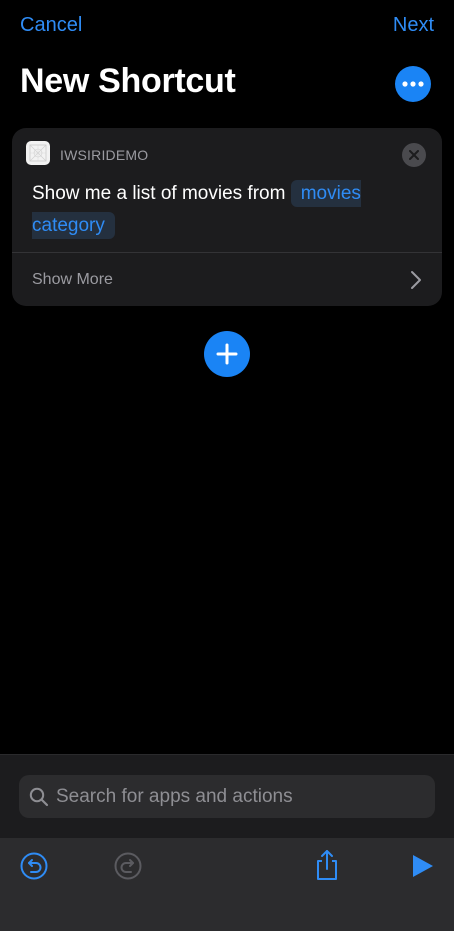 The height and width of the screenshot is (931, 454). I want to click on show-more-row: Show More, so click(227, 279).